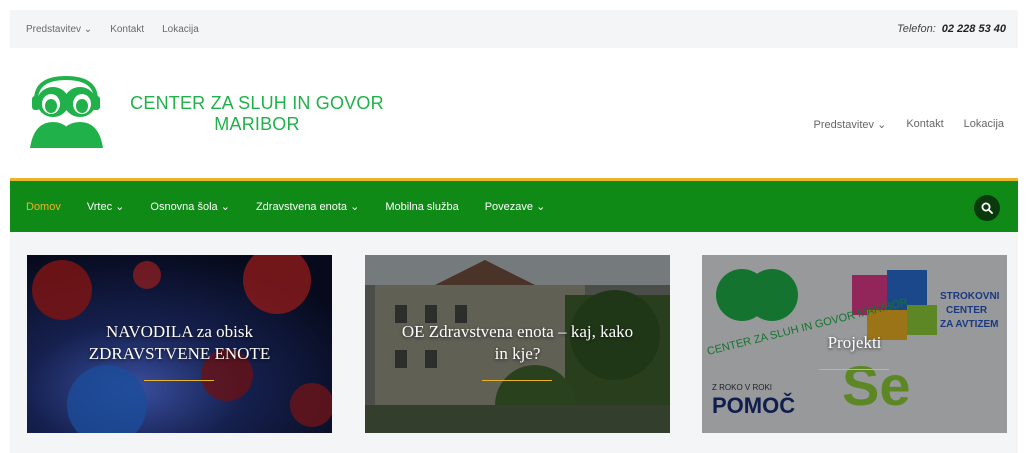 Image resolution: width=1029 pixels, height=453 pixels. What do you see at coordinates (421, 207) in the screenshot?
I see `nav-item-mobilna-sluzba: Mobilna služba` at bounding box center [421, 207].